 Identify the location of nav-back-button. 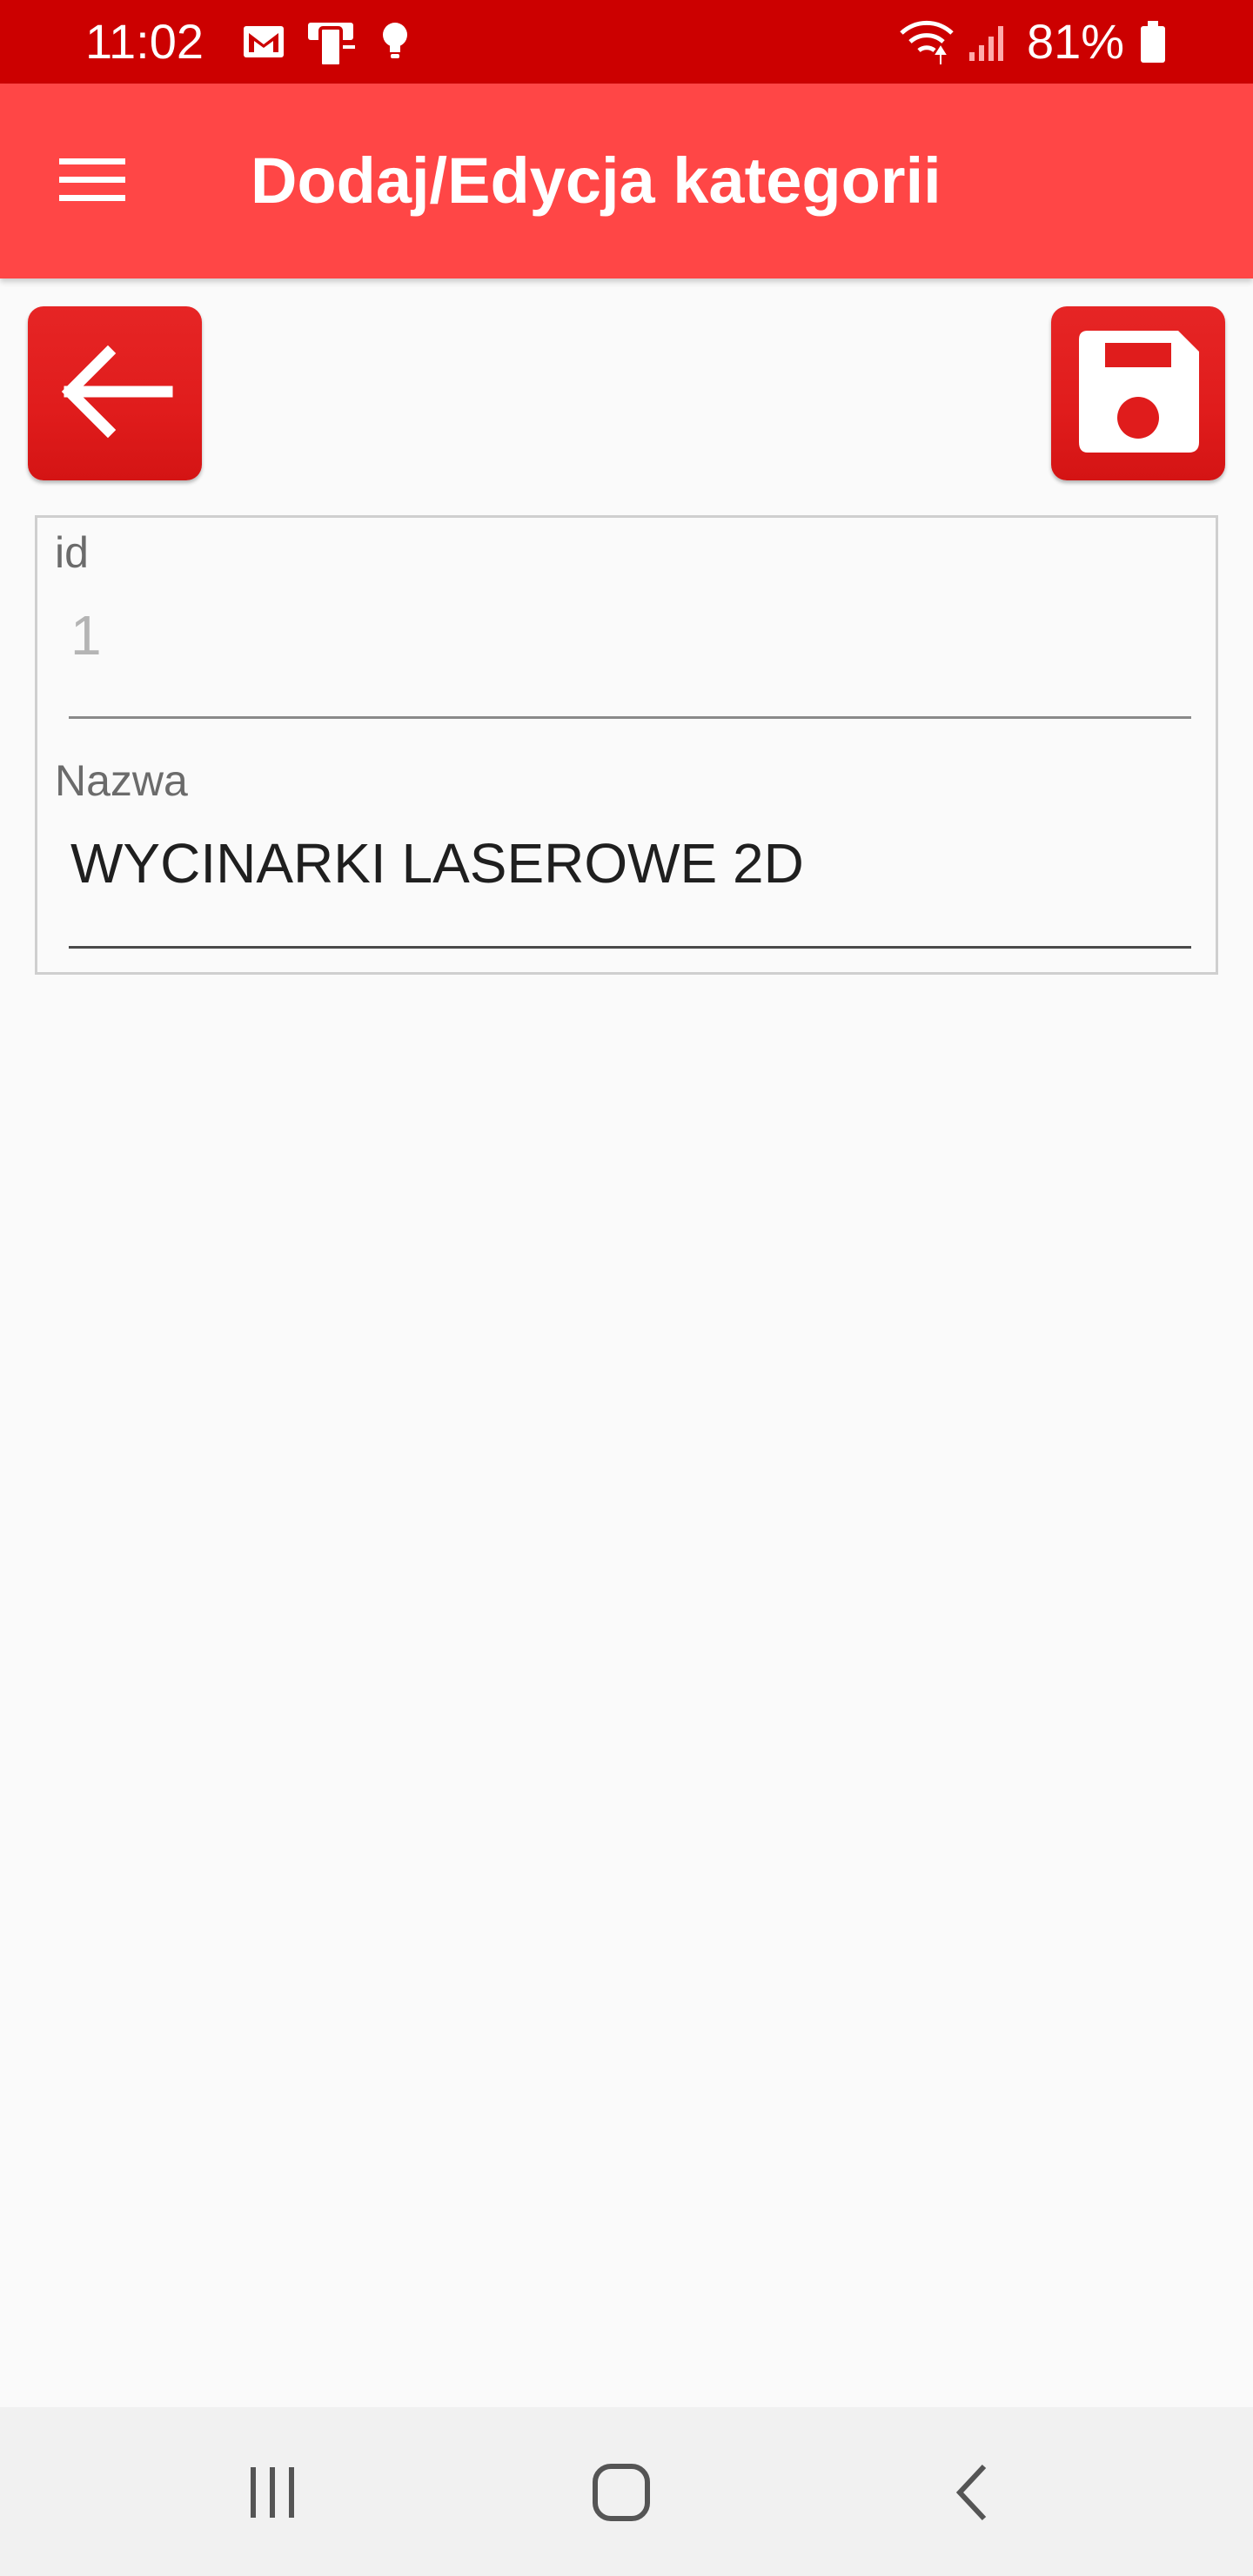
(972, 2494).